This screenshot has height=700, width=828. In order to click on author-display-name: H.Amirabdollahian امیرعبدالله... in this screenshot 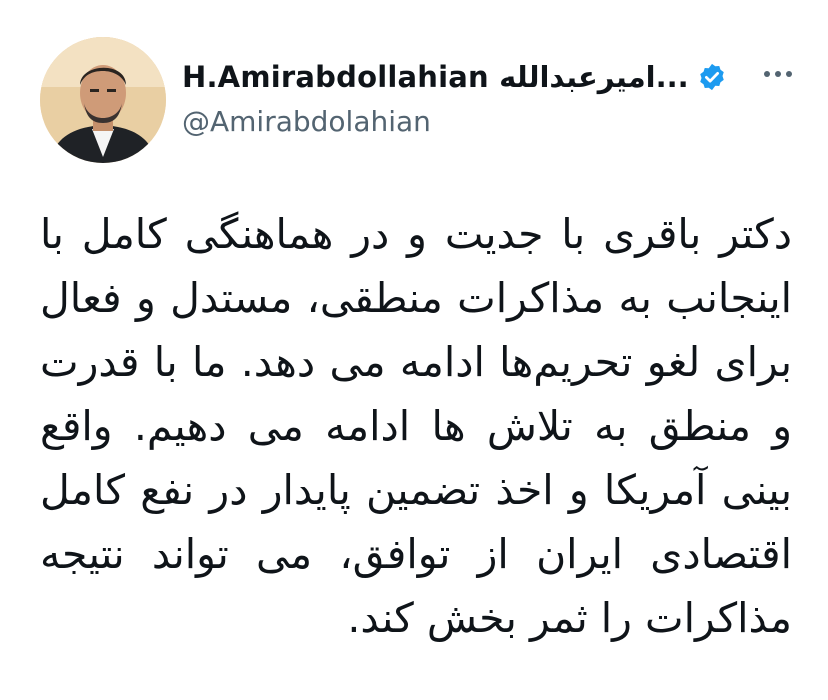, I will do `click(435, 77)`.